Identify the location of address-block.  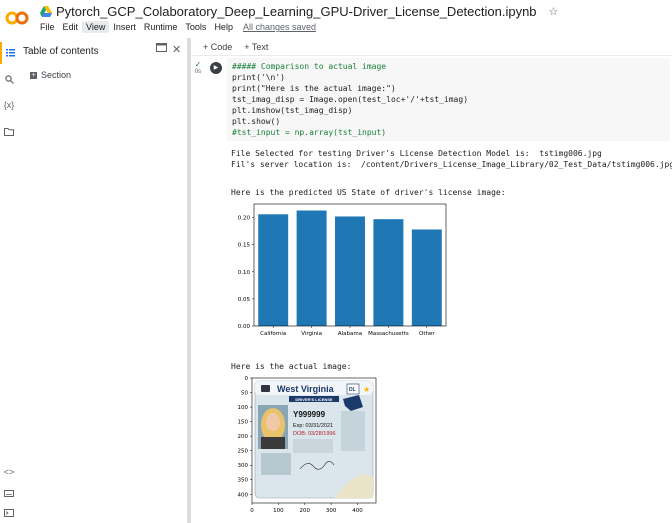
(313, 446).